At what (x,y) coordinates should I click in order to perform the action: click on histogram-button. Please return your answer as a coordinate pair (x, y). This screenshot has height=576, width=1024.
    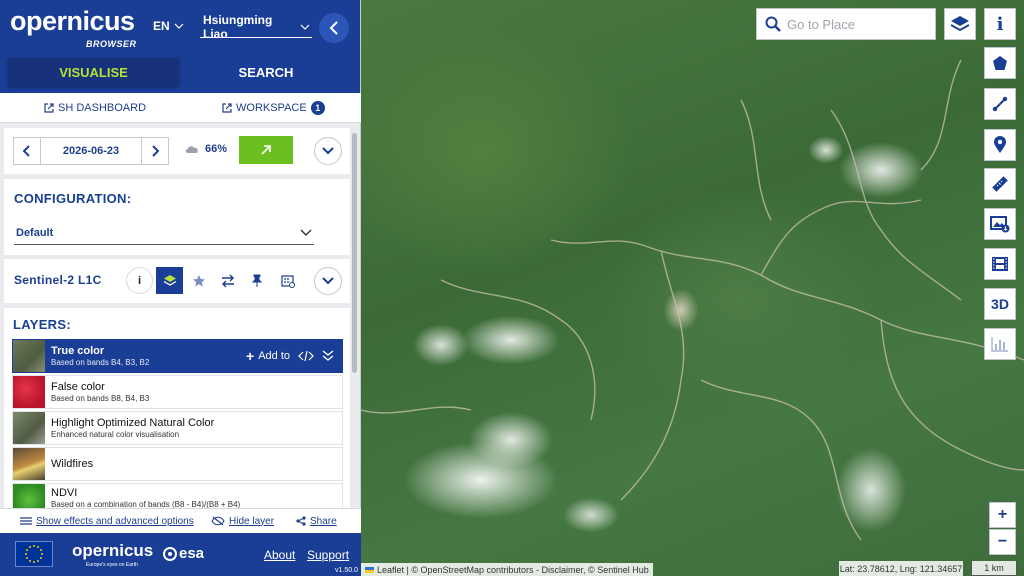
    Looking at the image, I should click on (1000, 344).